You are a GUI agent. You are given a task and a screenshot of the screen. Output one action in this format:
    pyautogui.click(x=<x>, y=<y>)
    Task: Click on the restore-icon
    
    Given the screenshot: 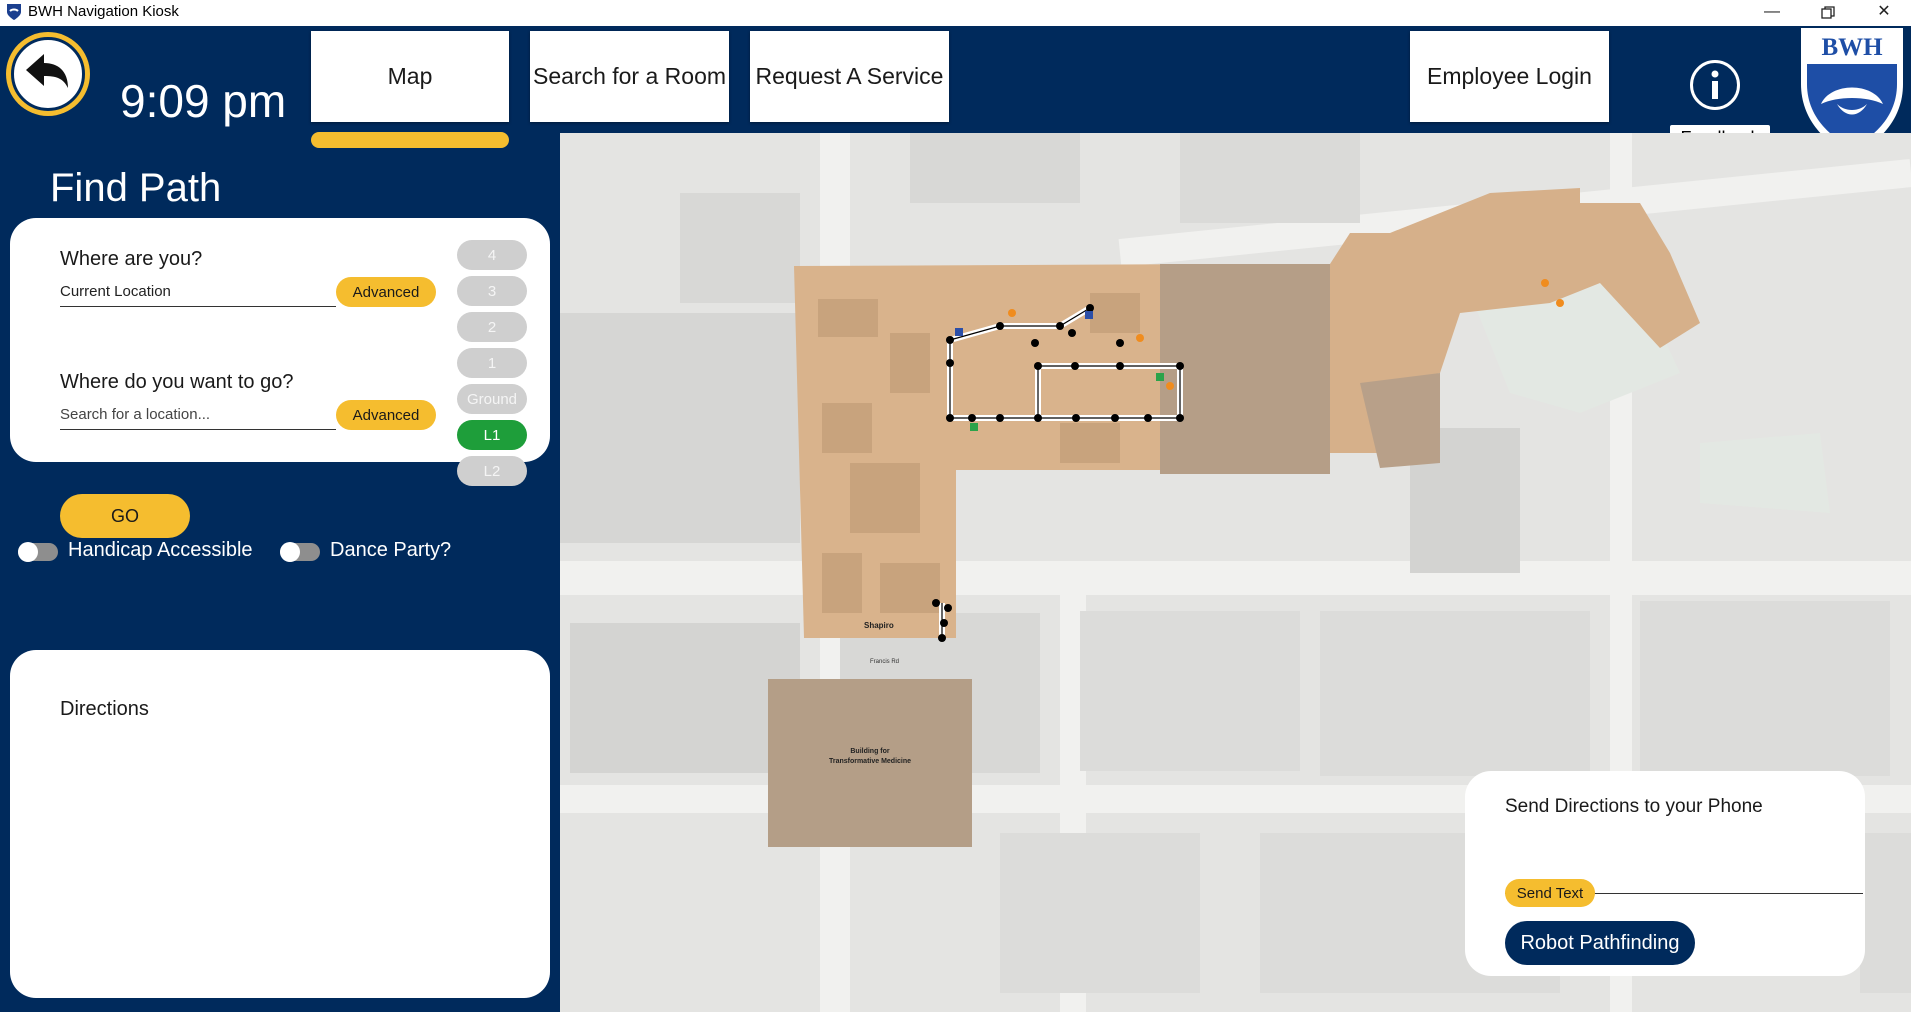 What is the action you would take?
    pyautogui.click(x=1828, y=13)
    